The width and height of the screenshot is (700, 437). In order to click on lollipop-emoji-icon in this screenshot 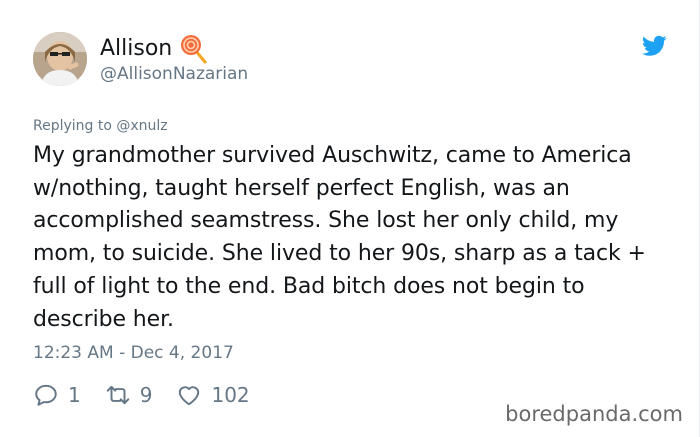, I will do `click(194, 49)`.